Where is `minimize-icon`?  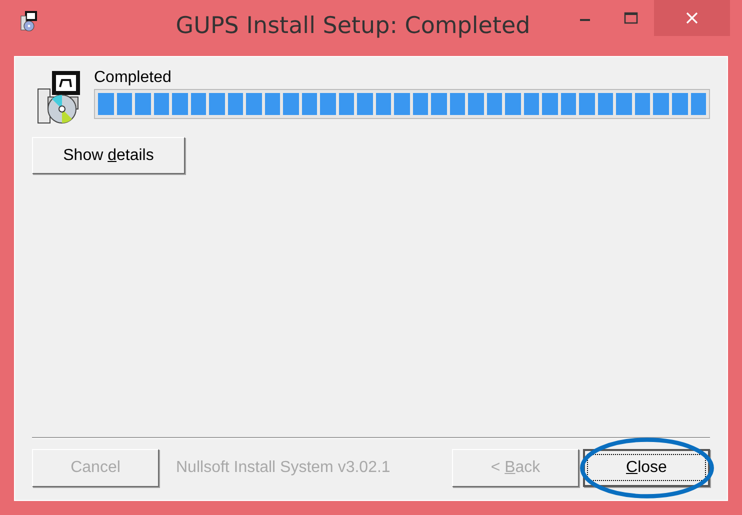
minimize-icon is located at coordinates (585, 20).